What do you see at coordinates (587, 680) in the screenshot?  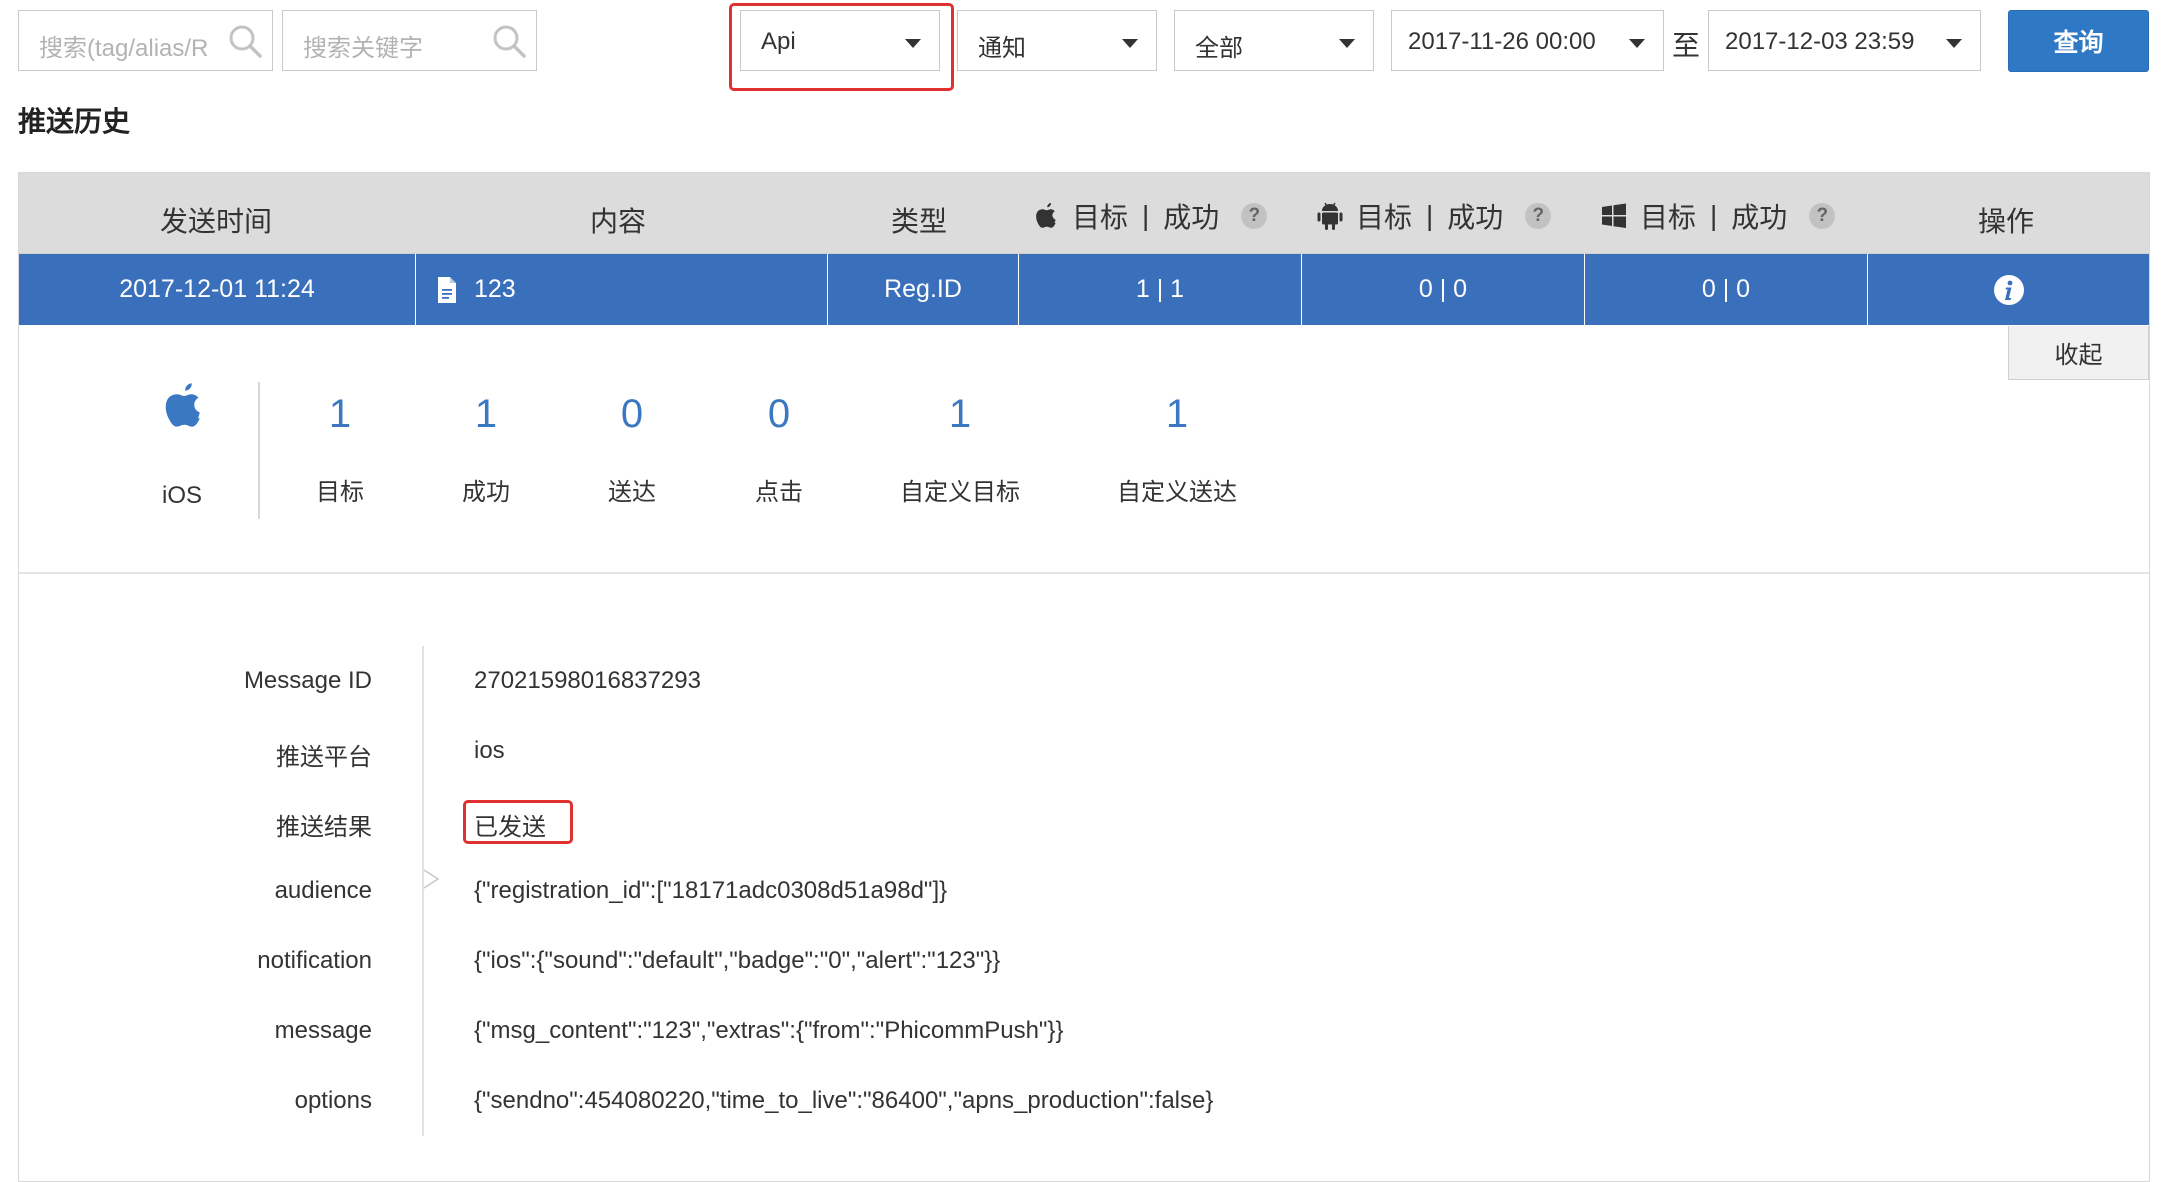 I see `detail-value-message-id: 27021598016837293` at bounding box center [587, 680].